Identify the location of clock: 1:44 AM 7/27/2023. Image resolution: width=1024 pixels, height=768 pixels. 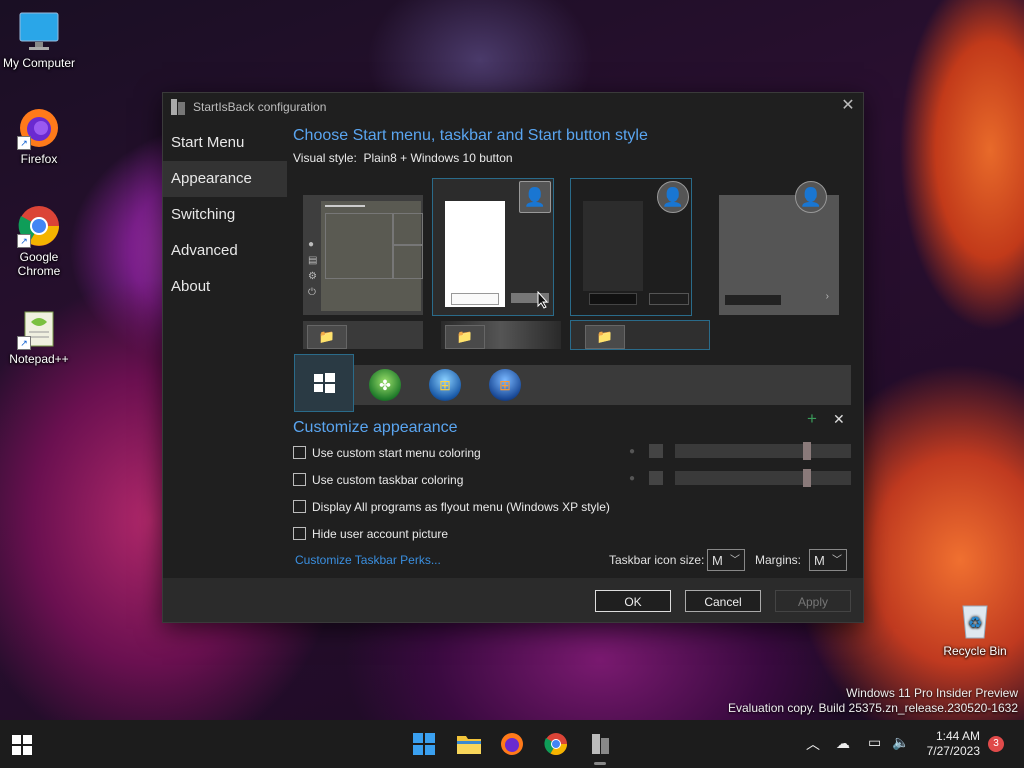
(953, 744).